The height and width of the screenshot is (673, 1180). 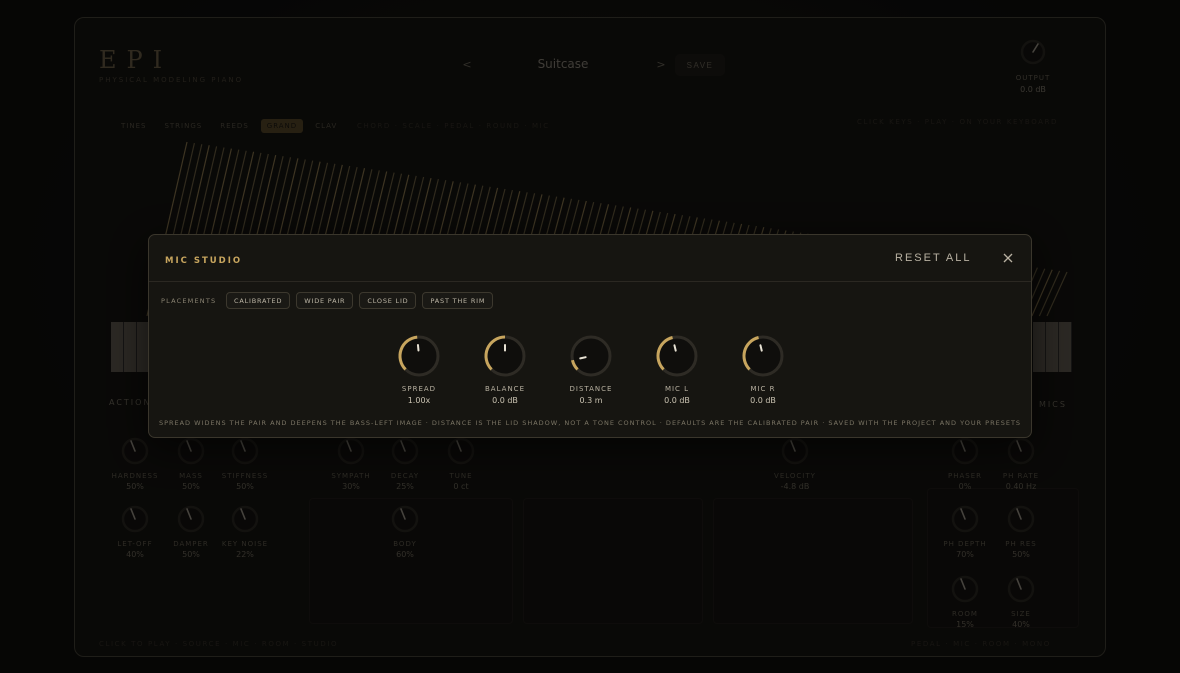 I want to click on placements-label: PLACEMENTS, so click(x=189, y=301).